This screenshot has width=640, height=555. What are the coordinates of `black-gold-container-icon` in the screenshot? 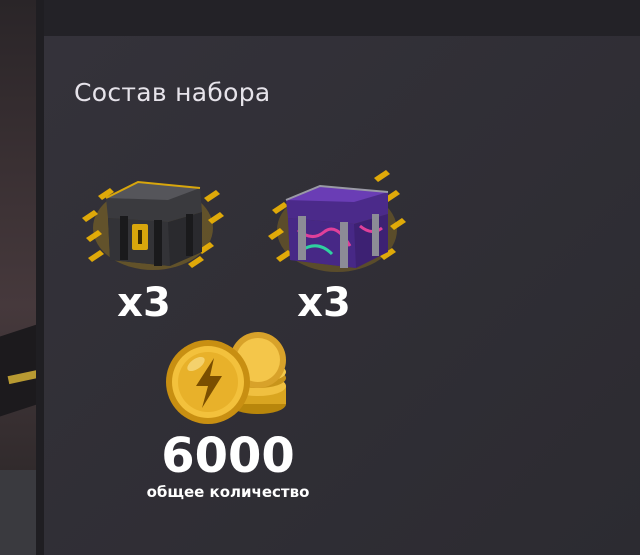 It's located at (153, 225).